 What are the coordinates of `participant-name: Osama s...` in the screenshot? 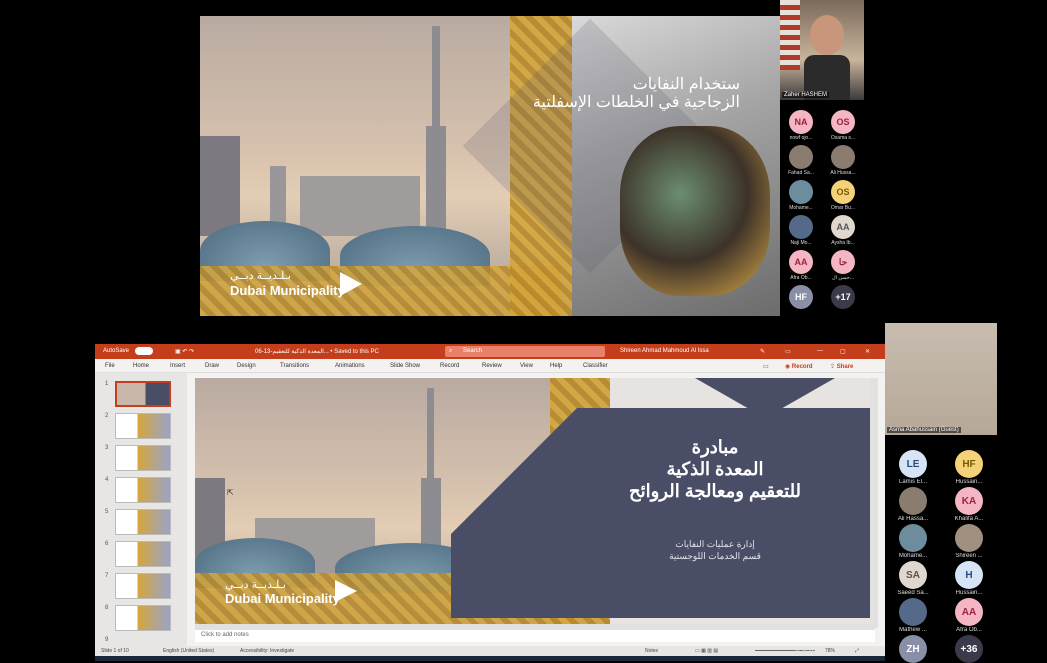 It's located at (843, 138).